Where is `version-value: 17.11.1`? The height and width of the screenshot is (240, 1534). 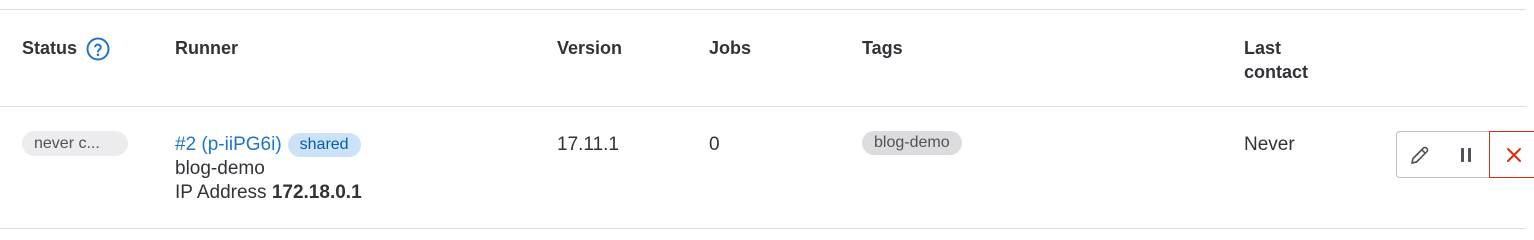
version-value: 17.11.1 is located at coordinates (588, 144).